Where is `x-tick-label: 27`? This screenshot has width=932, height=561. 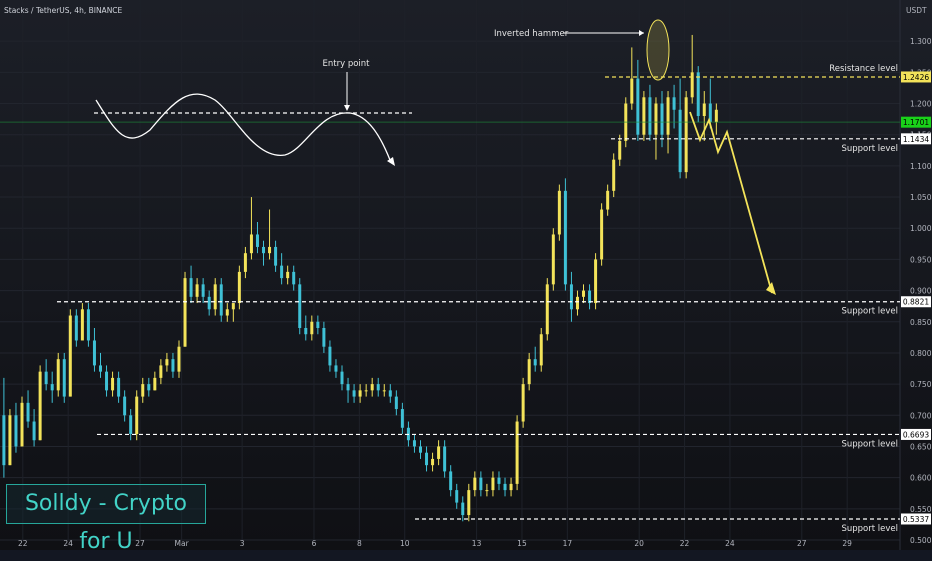
x-tick-label: 27 is located at coordinates (140, 543).